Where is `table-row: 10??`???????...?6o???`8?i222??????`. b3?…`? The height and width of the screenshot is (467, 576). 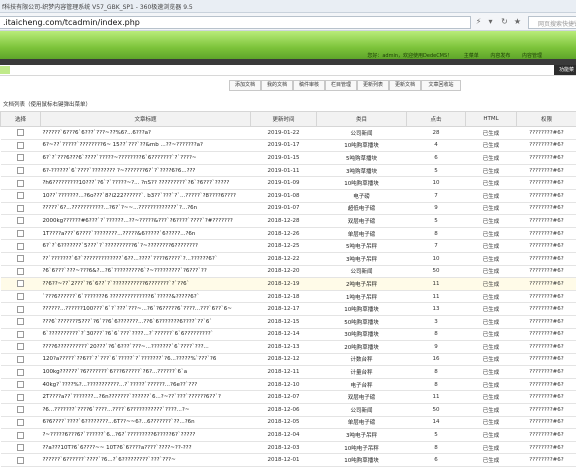 table-row: 10??`???????...?6o???`8?i222??????`. b3?… is located at coordinates (288, 195).